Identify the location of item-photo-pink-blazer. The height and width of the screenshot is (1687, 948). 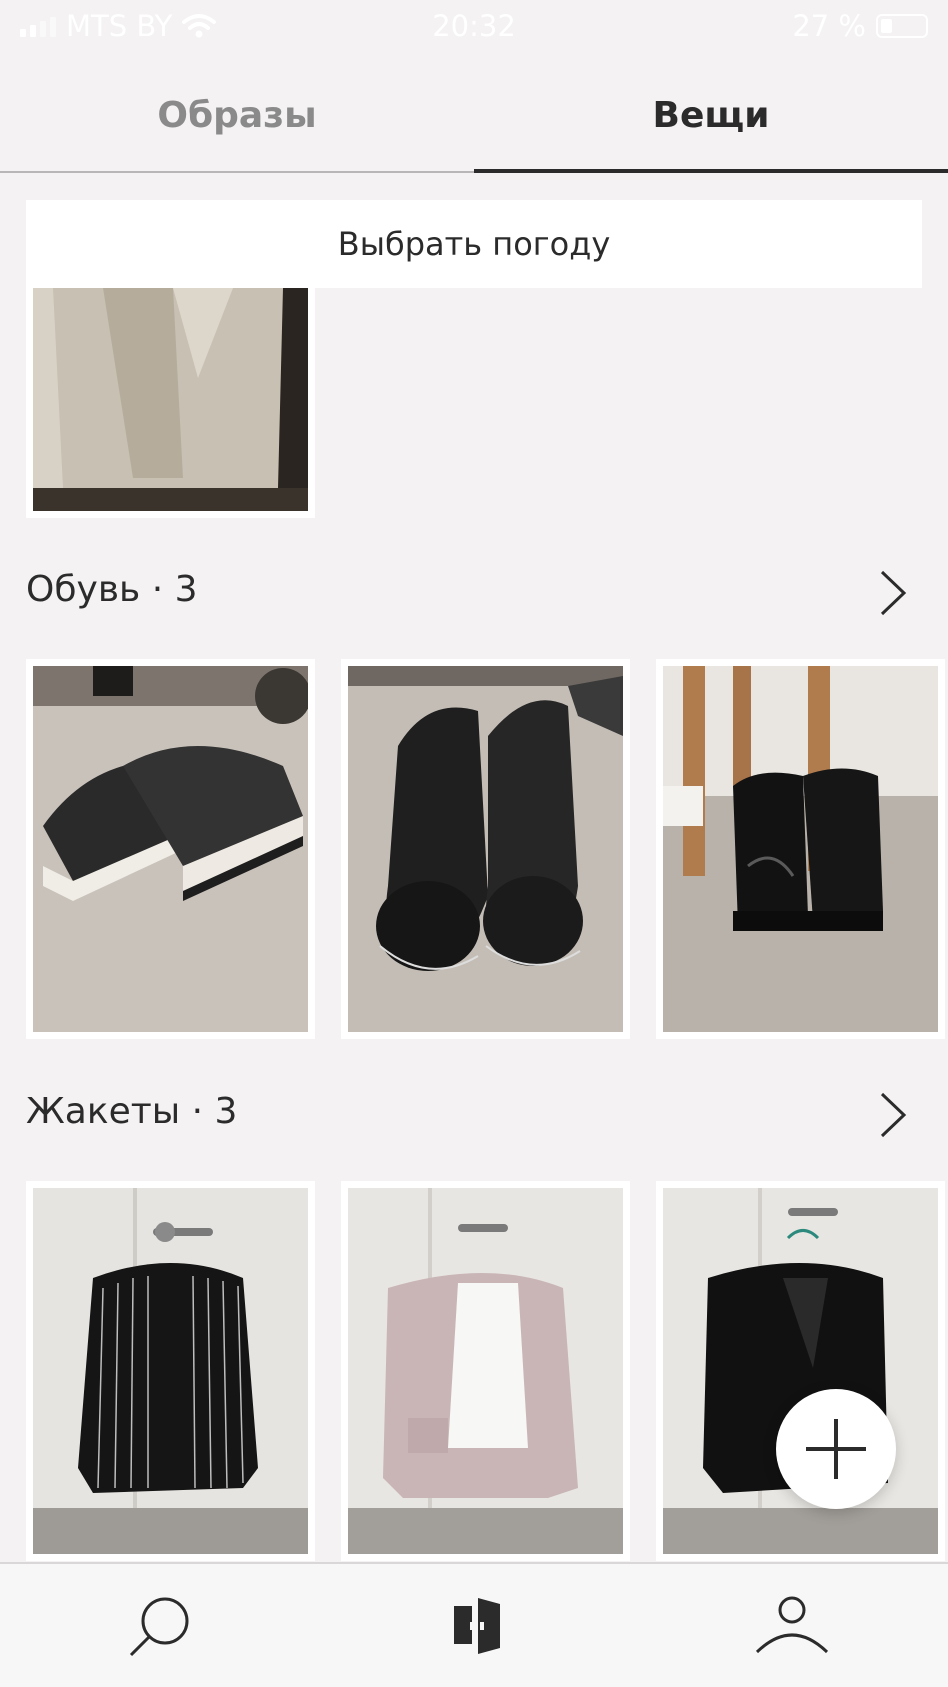
(485, 1371).